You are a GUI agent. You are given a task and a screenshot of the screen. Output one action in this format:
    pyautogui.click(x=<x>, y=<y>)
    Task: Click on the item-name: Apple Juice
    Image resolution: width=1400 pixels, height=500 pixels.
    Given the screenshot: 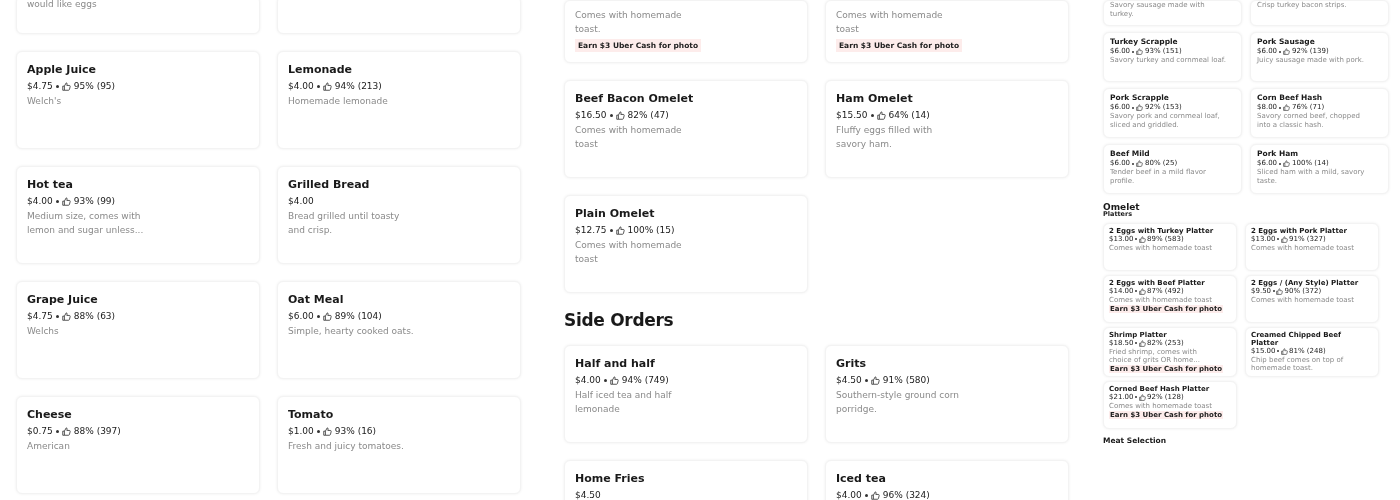 What is the action you would take?
    pyautogui.click(x=61, y=70)
    